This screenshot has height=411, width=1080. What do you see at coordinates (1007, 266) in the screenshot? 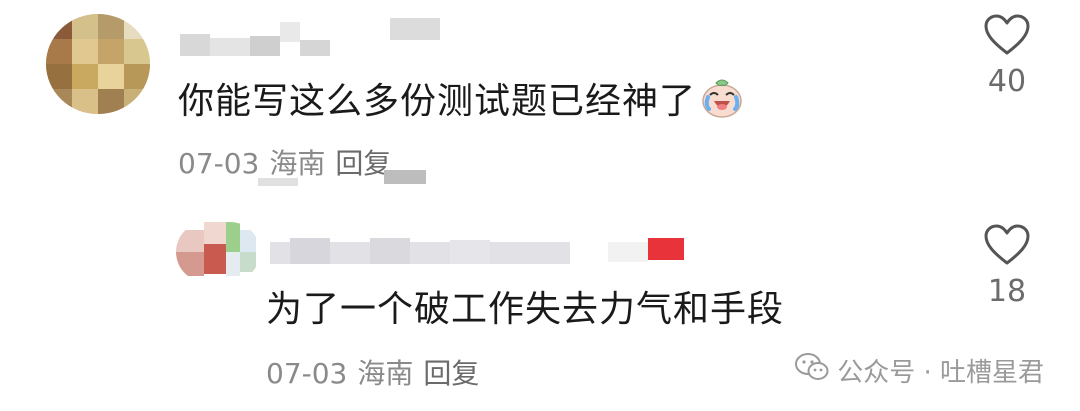
I see `like-button: 18` at bounding box center [1007, 266].